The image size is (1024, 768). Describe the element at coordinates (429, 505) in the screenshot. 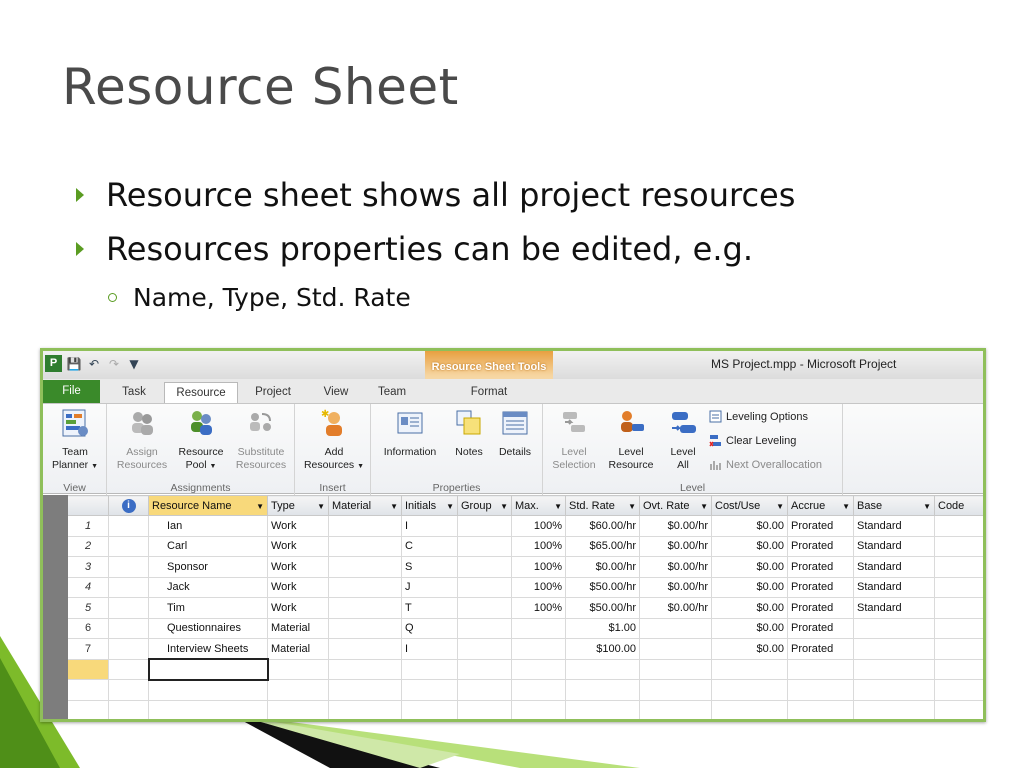

I see `column-header-initials: Initials ▼` at that location.